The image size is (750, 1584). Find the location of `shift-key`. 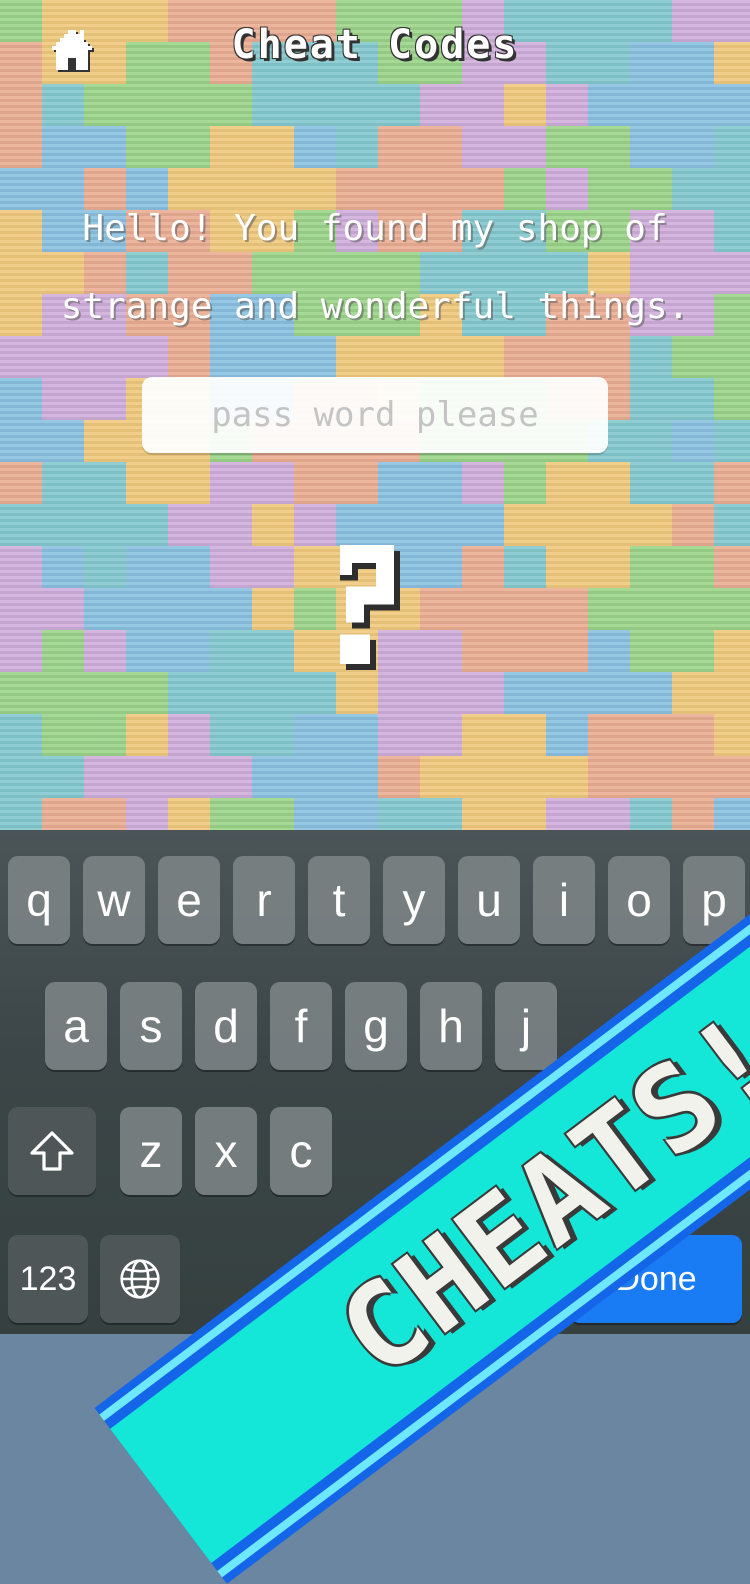

shift-key is located at coordinates (52, 1151).